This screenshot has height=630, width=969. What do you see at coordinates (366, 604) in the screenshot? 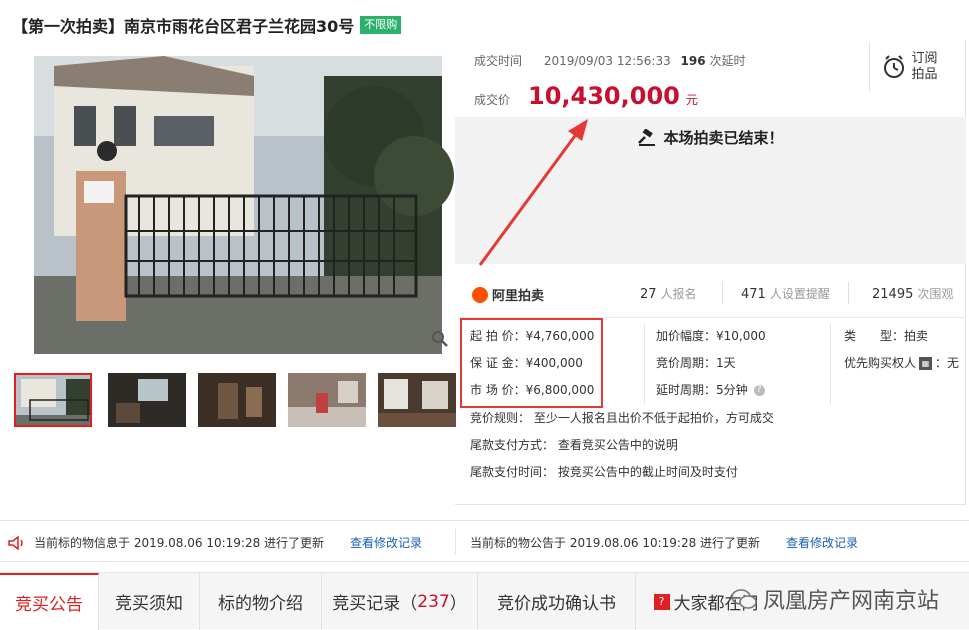
I see `tab-records-label: 竞买记录` at bounding box center [366, 604].